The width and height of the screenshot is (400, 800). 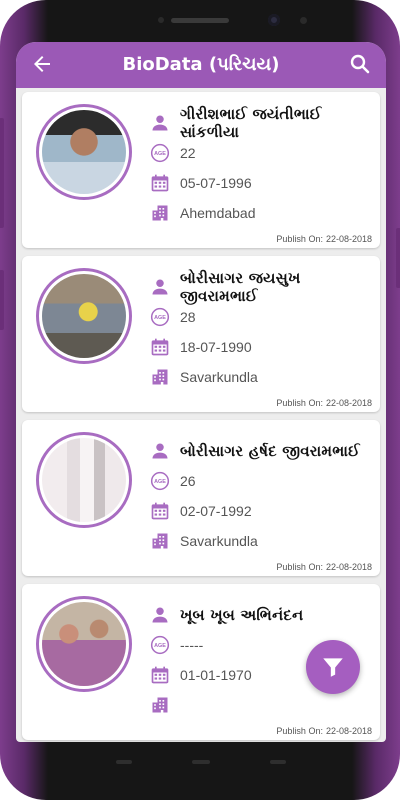 I want to click on bottom-bezel, so click(x=201, y=767).